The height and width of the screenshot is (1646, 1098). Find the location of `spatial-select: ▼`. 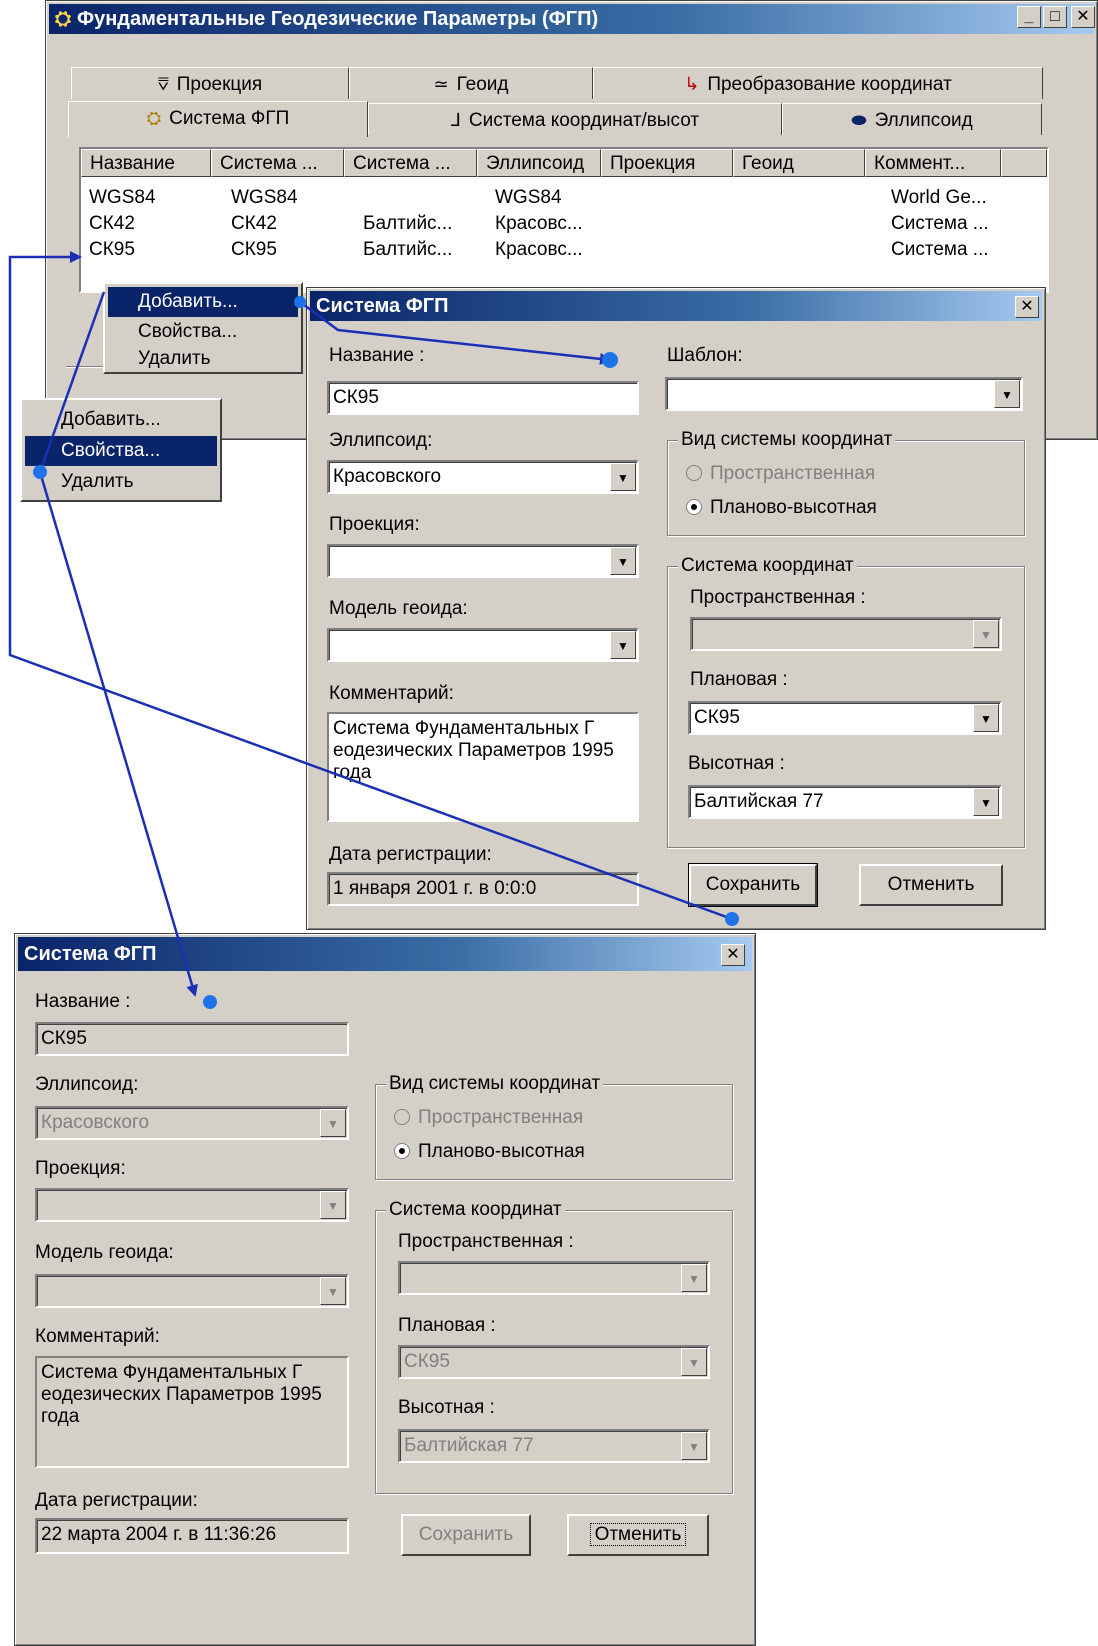

spatial-select: ▼ is located at coordinates (554, 1278).